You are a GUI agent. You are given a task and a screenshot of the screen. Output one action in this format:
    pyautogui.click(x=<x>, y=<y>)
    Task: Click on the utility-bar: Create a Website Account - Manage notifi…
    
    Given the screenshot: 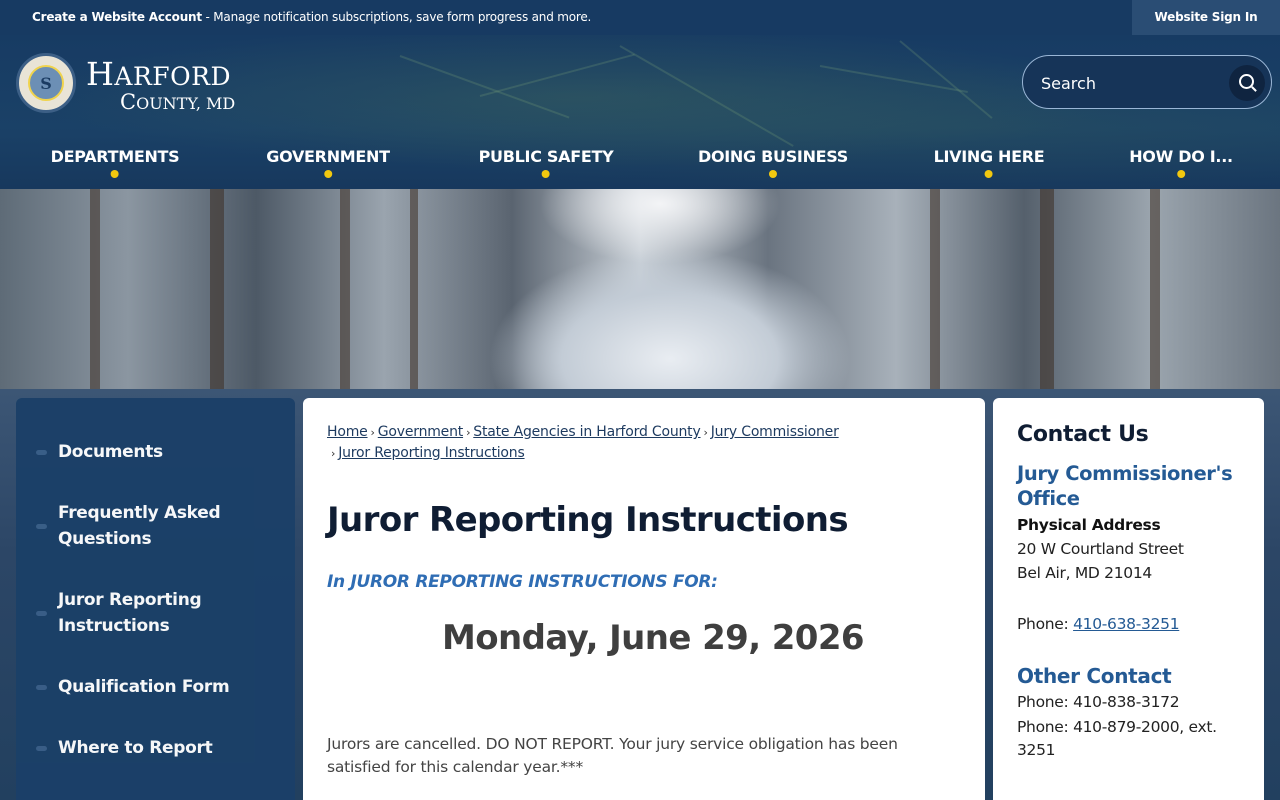 What is the action you would take?
    pyautogui.click(x=640, y=17)
    